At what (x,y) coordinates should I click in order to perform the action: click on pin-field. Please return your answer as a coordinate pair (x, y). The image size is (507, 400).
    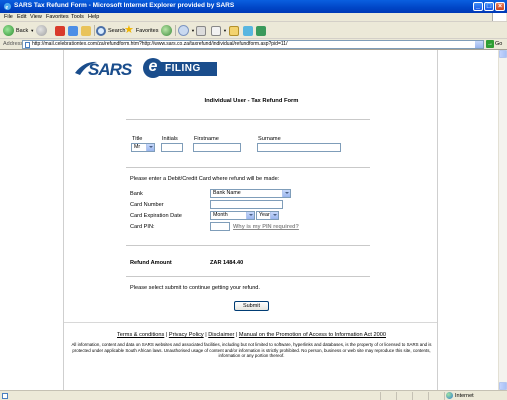
    Looking at the image, I should click on (220, 226).